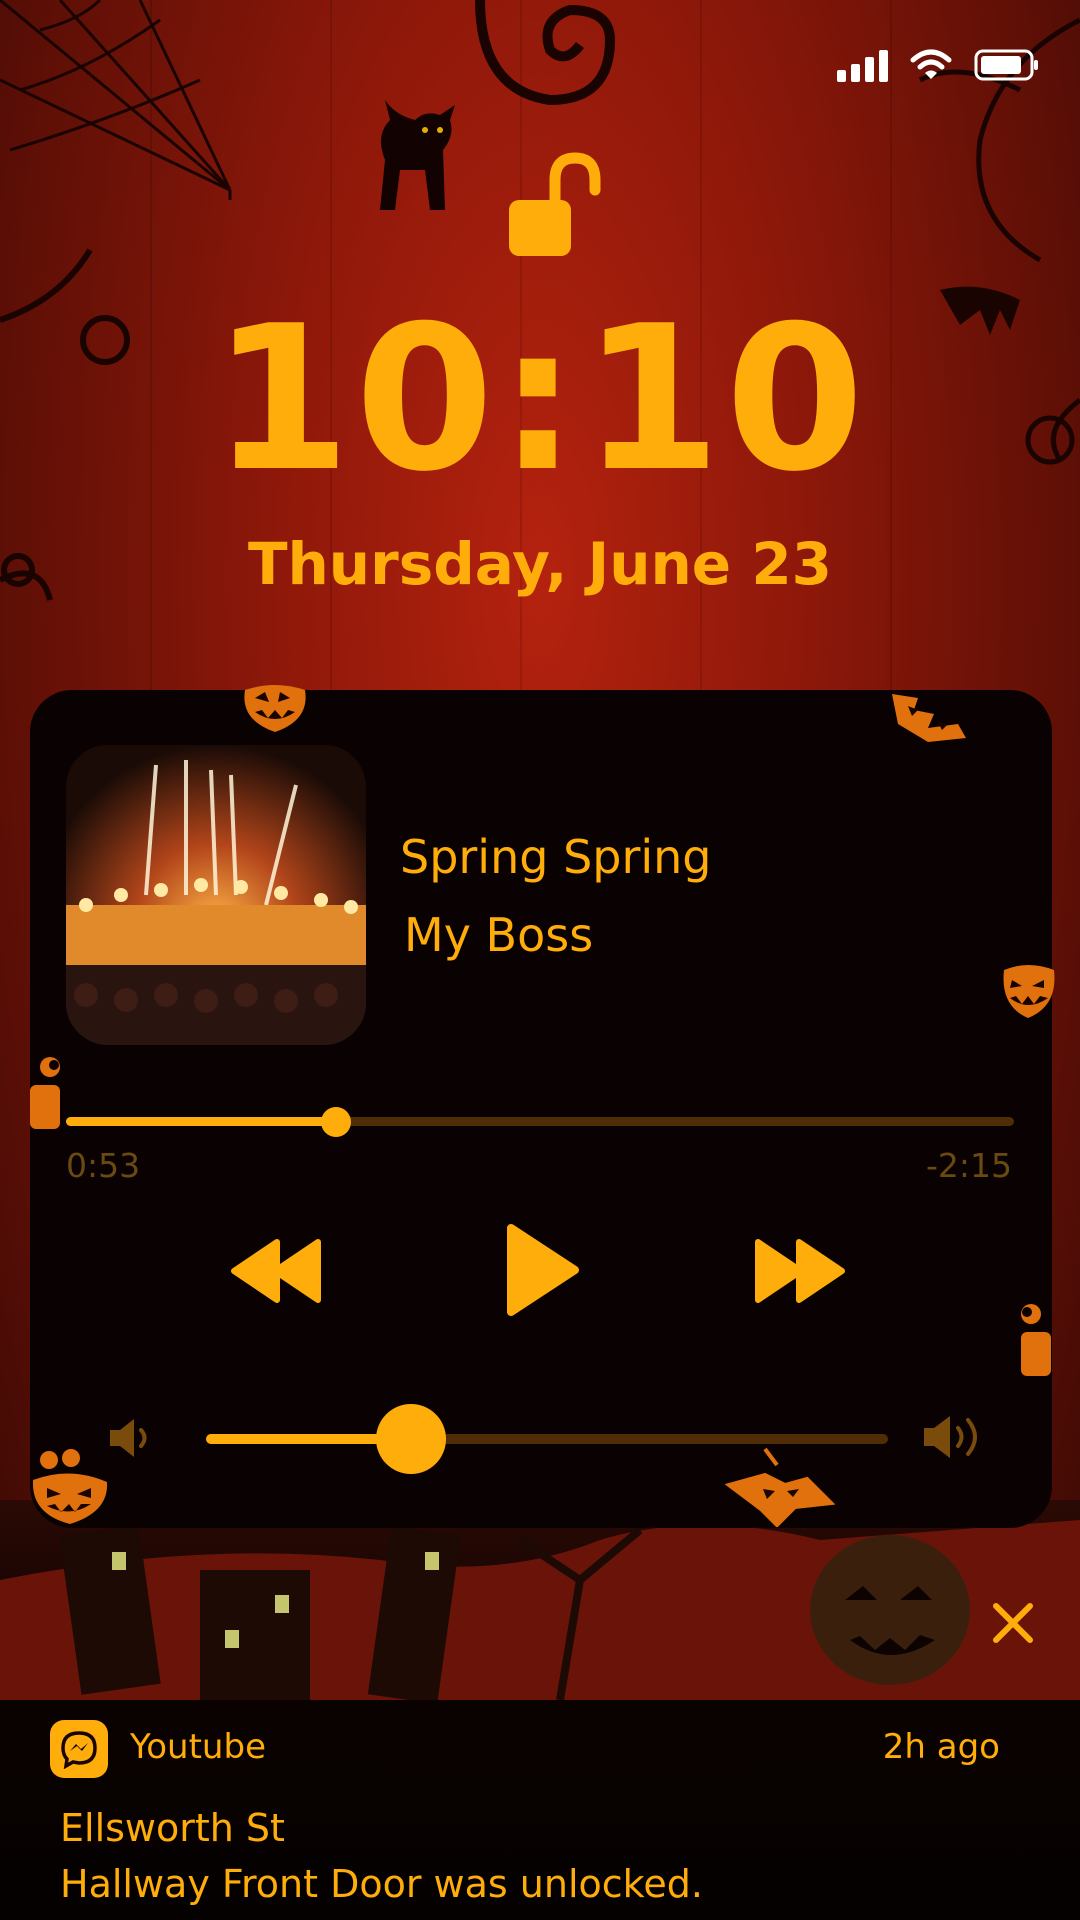 The height and width of the screenshot is (1920, 1080). What do you see at coordinates (950, 1437) in the screenshot?
I see `volume-high-icon` at bounding box center [950, 1437].